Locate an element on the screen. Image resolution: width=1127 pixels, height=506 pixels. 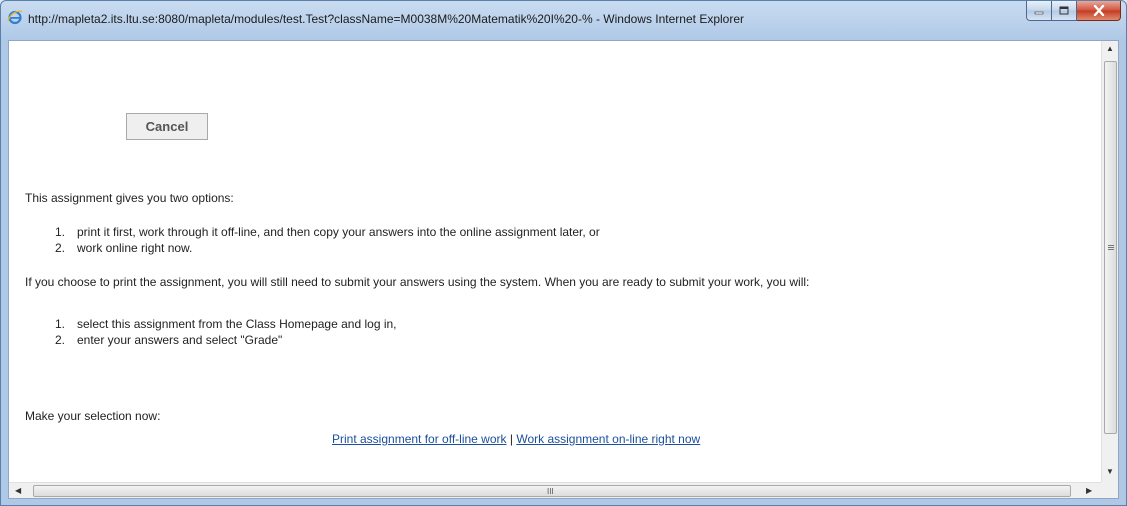
close-button is located at coordinates (1099, 11).